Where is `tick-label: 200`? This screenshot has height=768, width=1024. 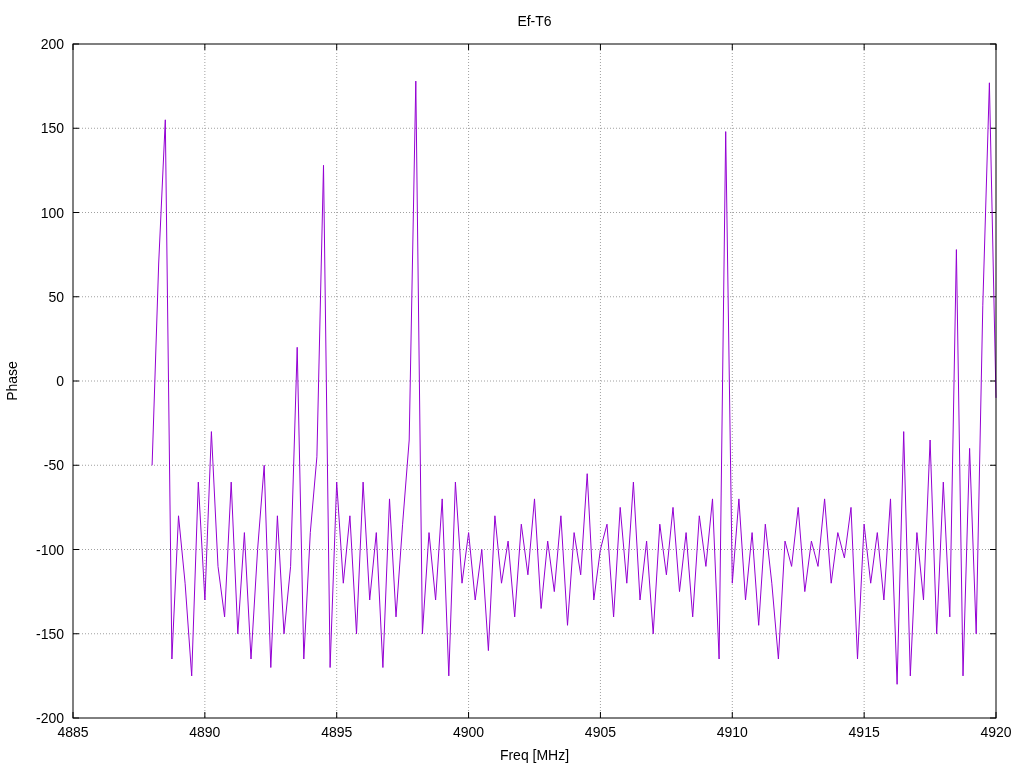
tick-label: 200 is located at coordinates (52, 44).